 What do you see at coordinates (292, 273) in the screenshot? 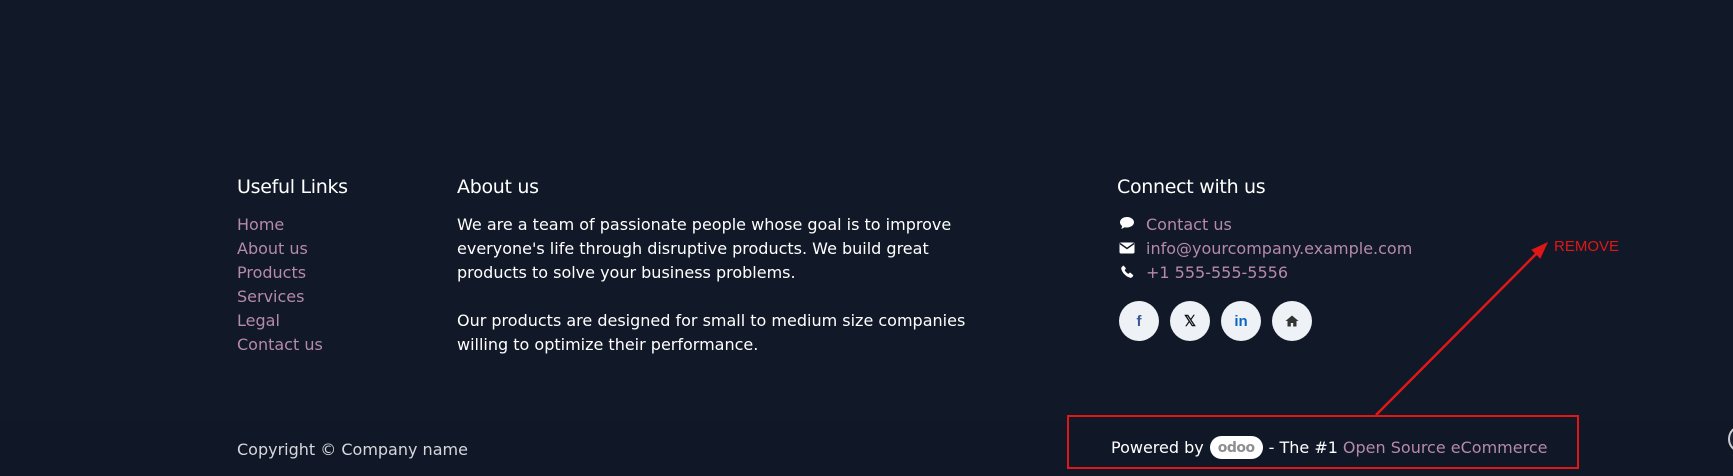
I see `link-products: Products` at bounding box center [292, 273].